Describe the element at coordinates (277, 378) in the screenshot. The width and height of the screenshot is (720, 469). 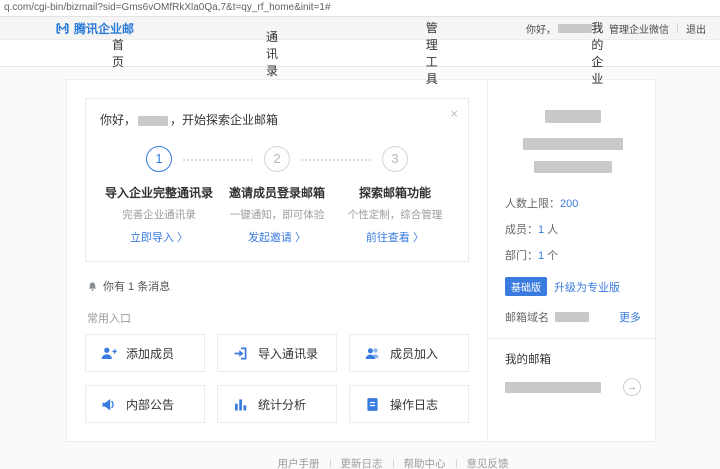
I see `shortcuts-grid: 添加成员 导入通讯录 成员加入 内部公告 统计分析 操作日志` at that location.